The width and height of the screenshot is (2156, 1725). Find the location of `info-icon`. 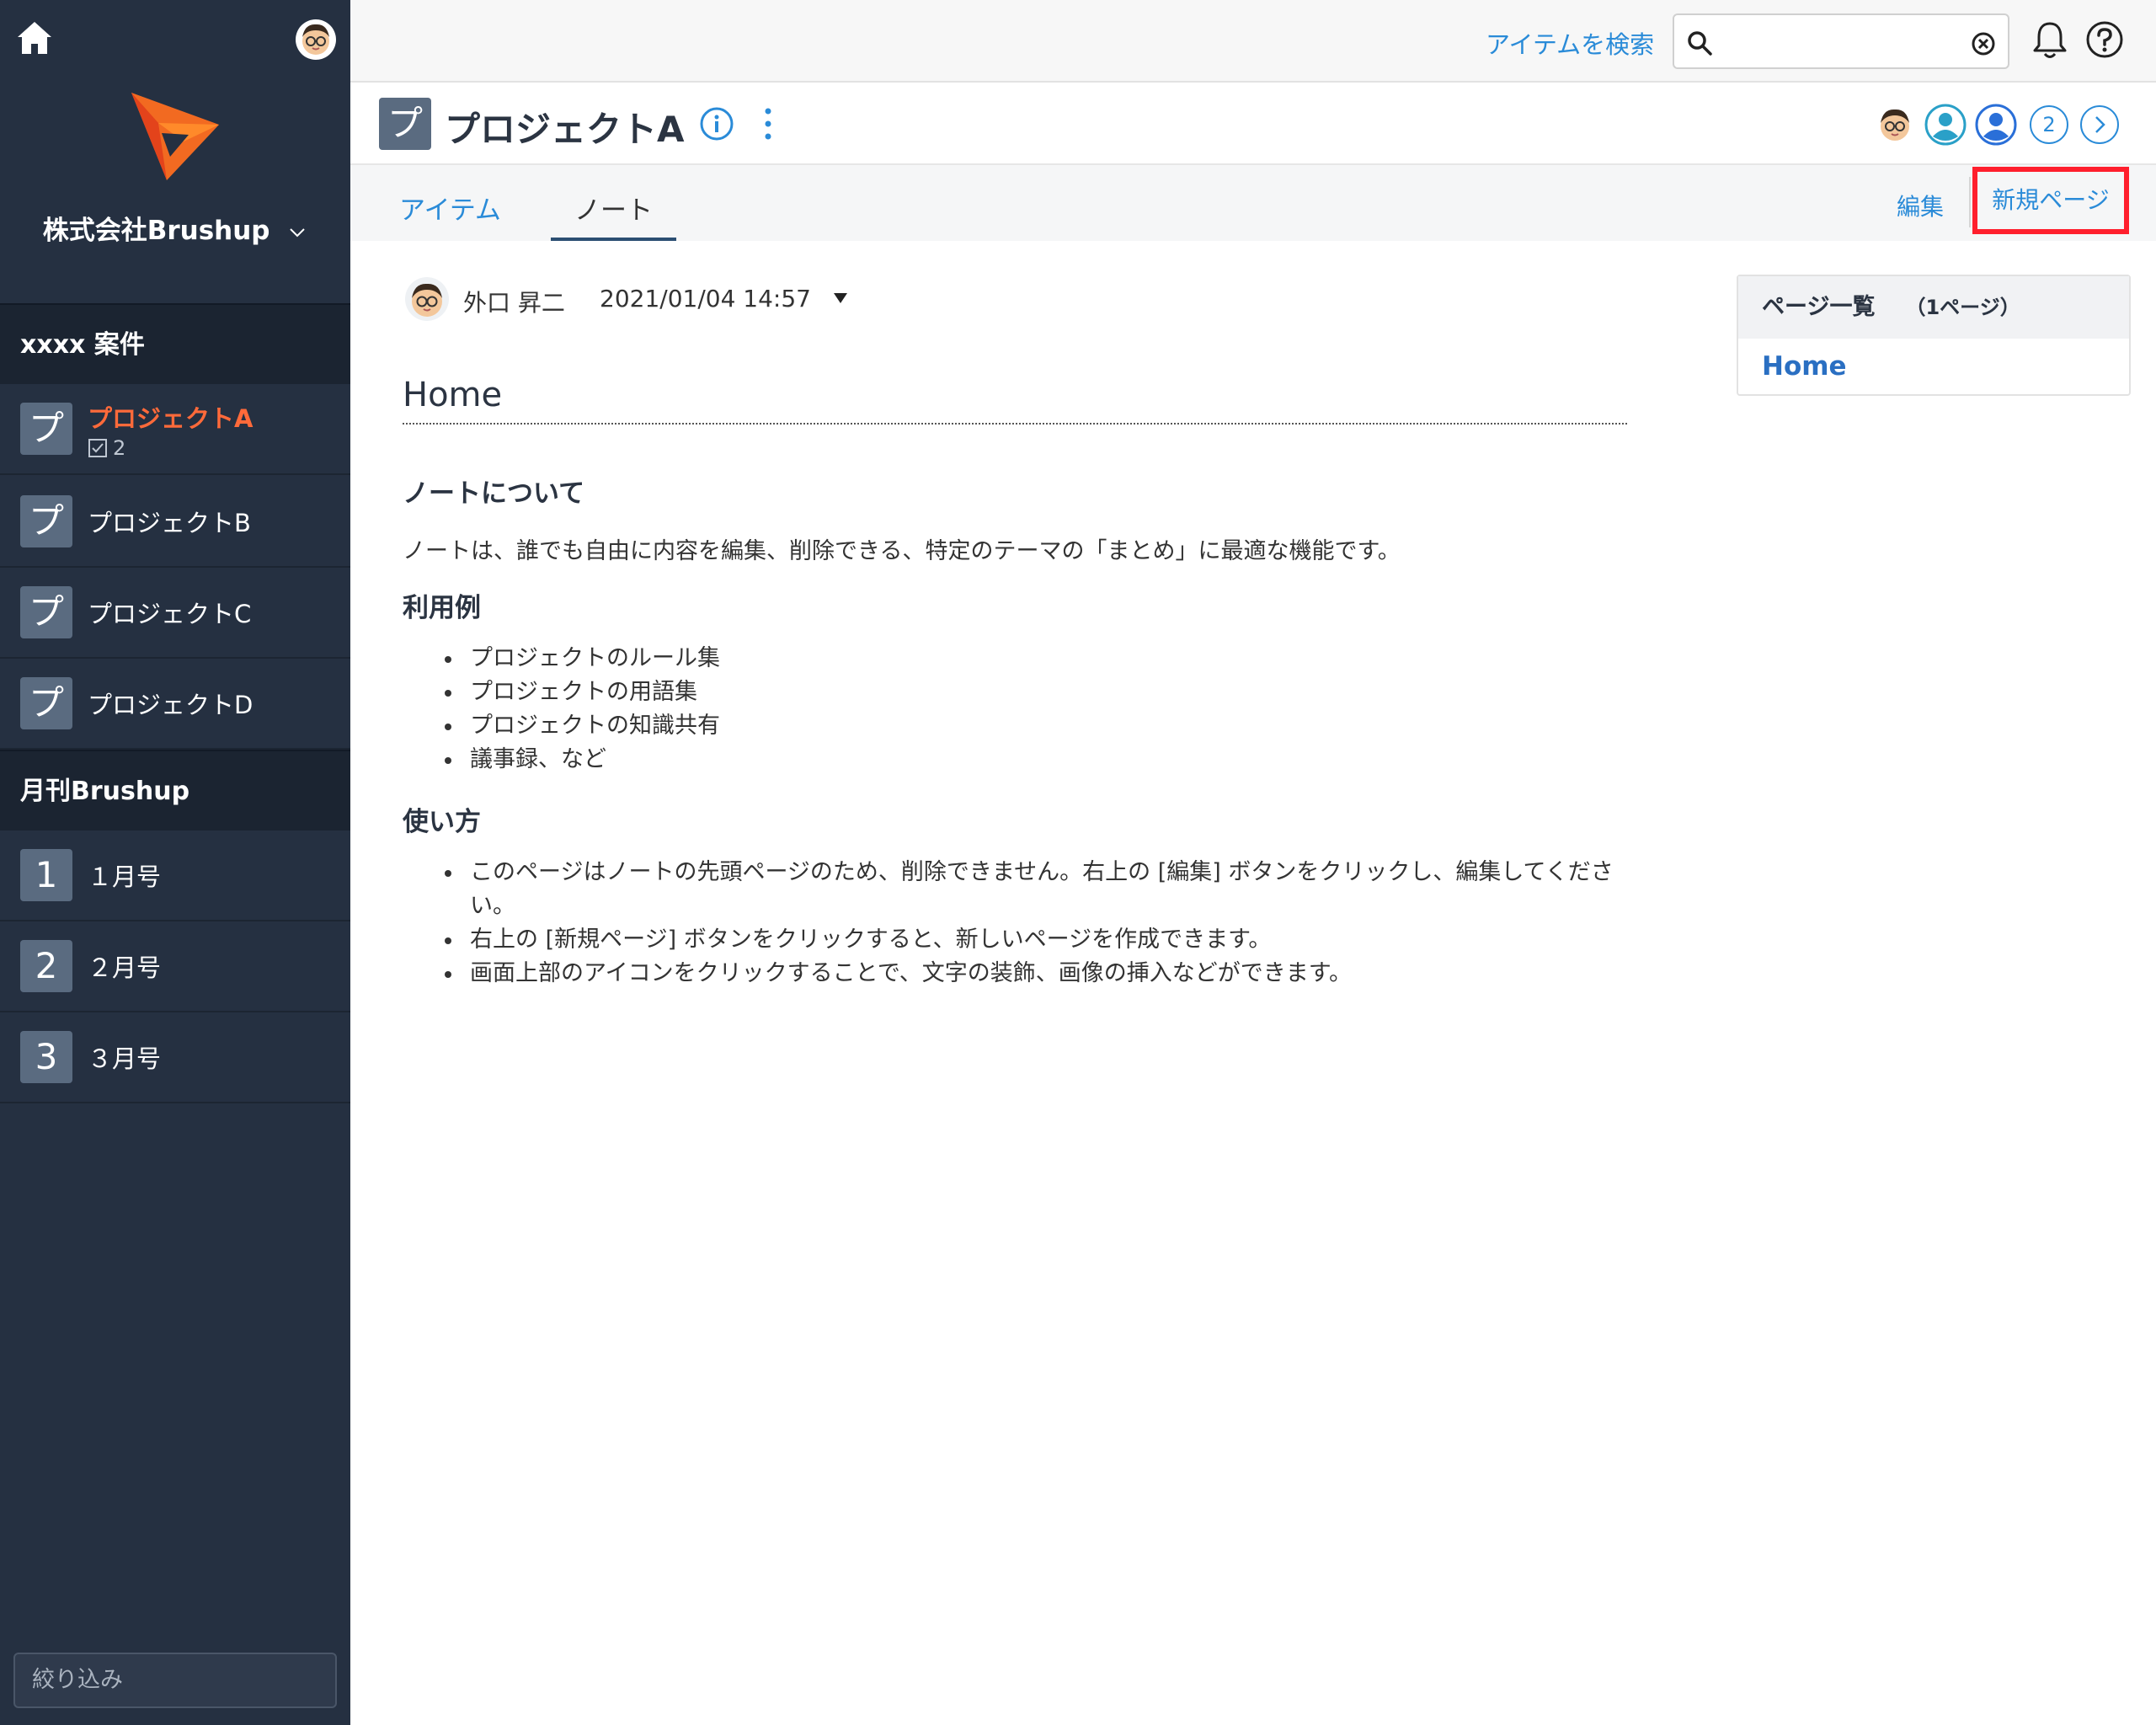

info-icon is located at coordinates (716, 124).